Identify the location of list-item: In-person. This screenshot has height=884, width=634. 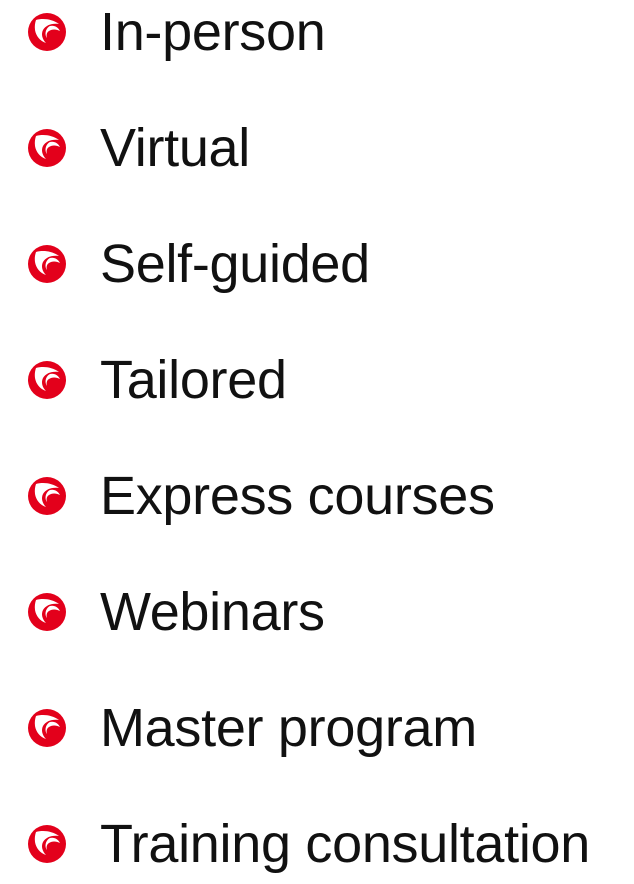
(317, 36).